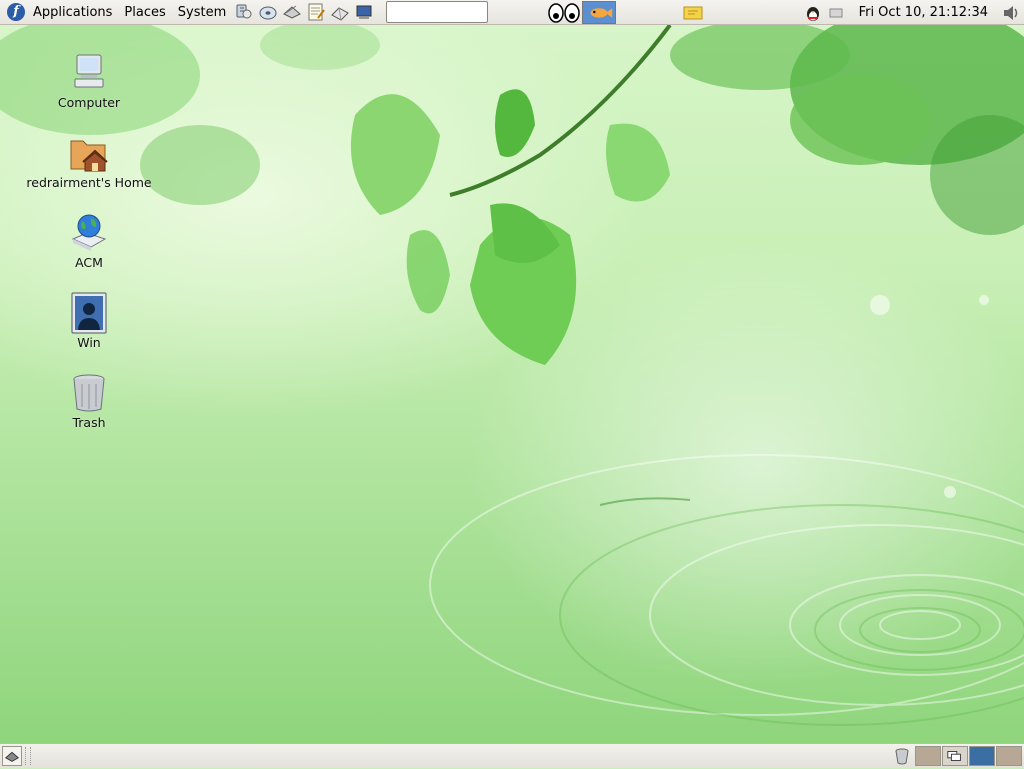 The image size is (1024, 769). What do you see at coordinates (12, 756) in the screenshot?
I see `show-desktop-icon` at bounding box center [12, 756].